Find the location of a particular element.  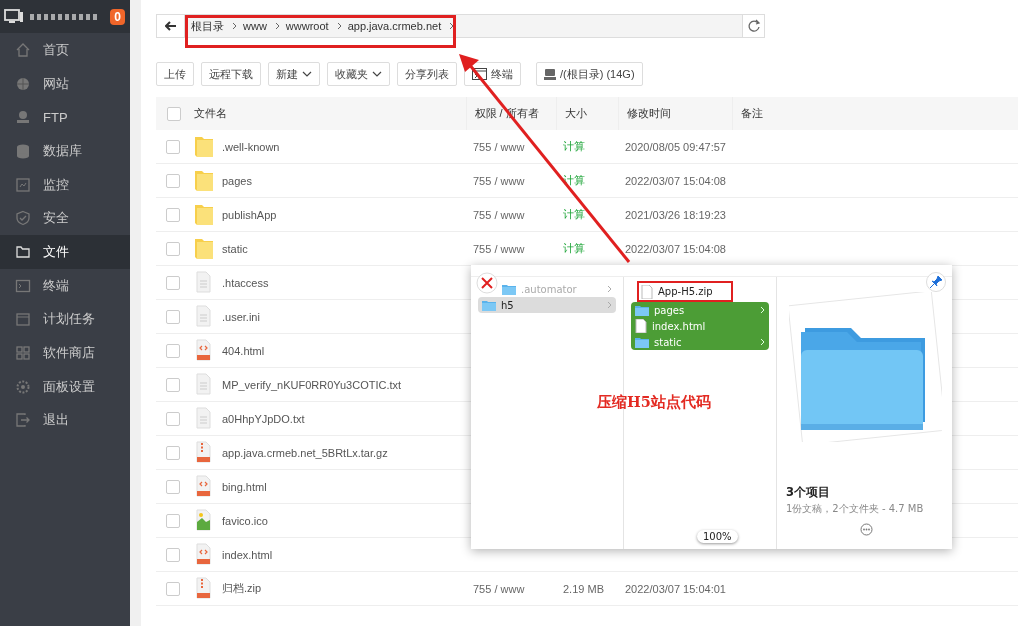

file-name: favico.ico is located at coordinates (245, 520).